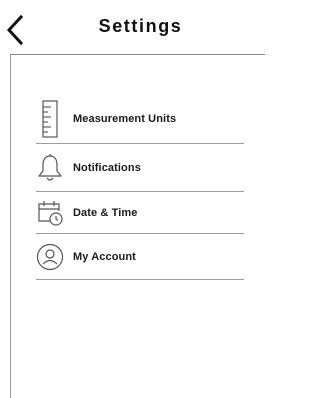  What do you see at coordinates (137, 54) in the screenshot?
I see `header-divider` at bounding box center [137, 54].